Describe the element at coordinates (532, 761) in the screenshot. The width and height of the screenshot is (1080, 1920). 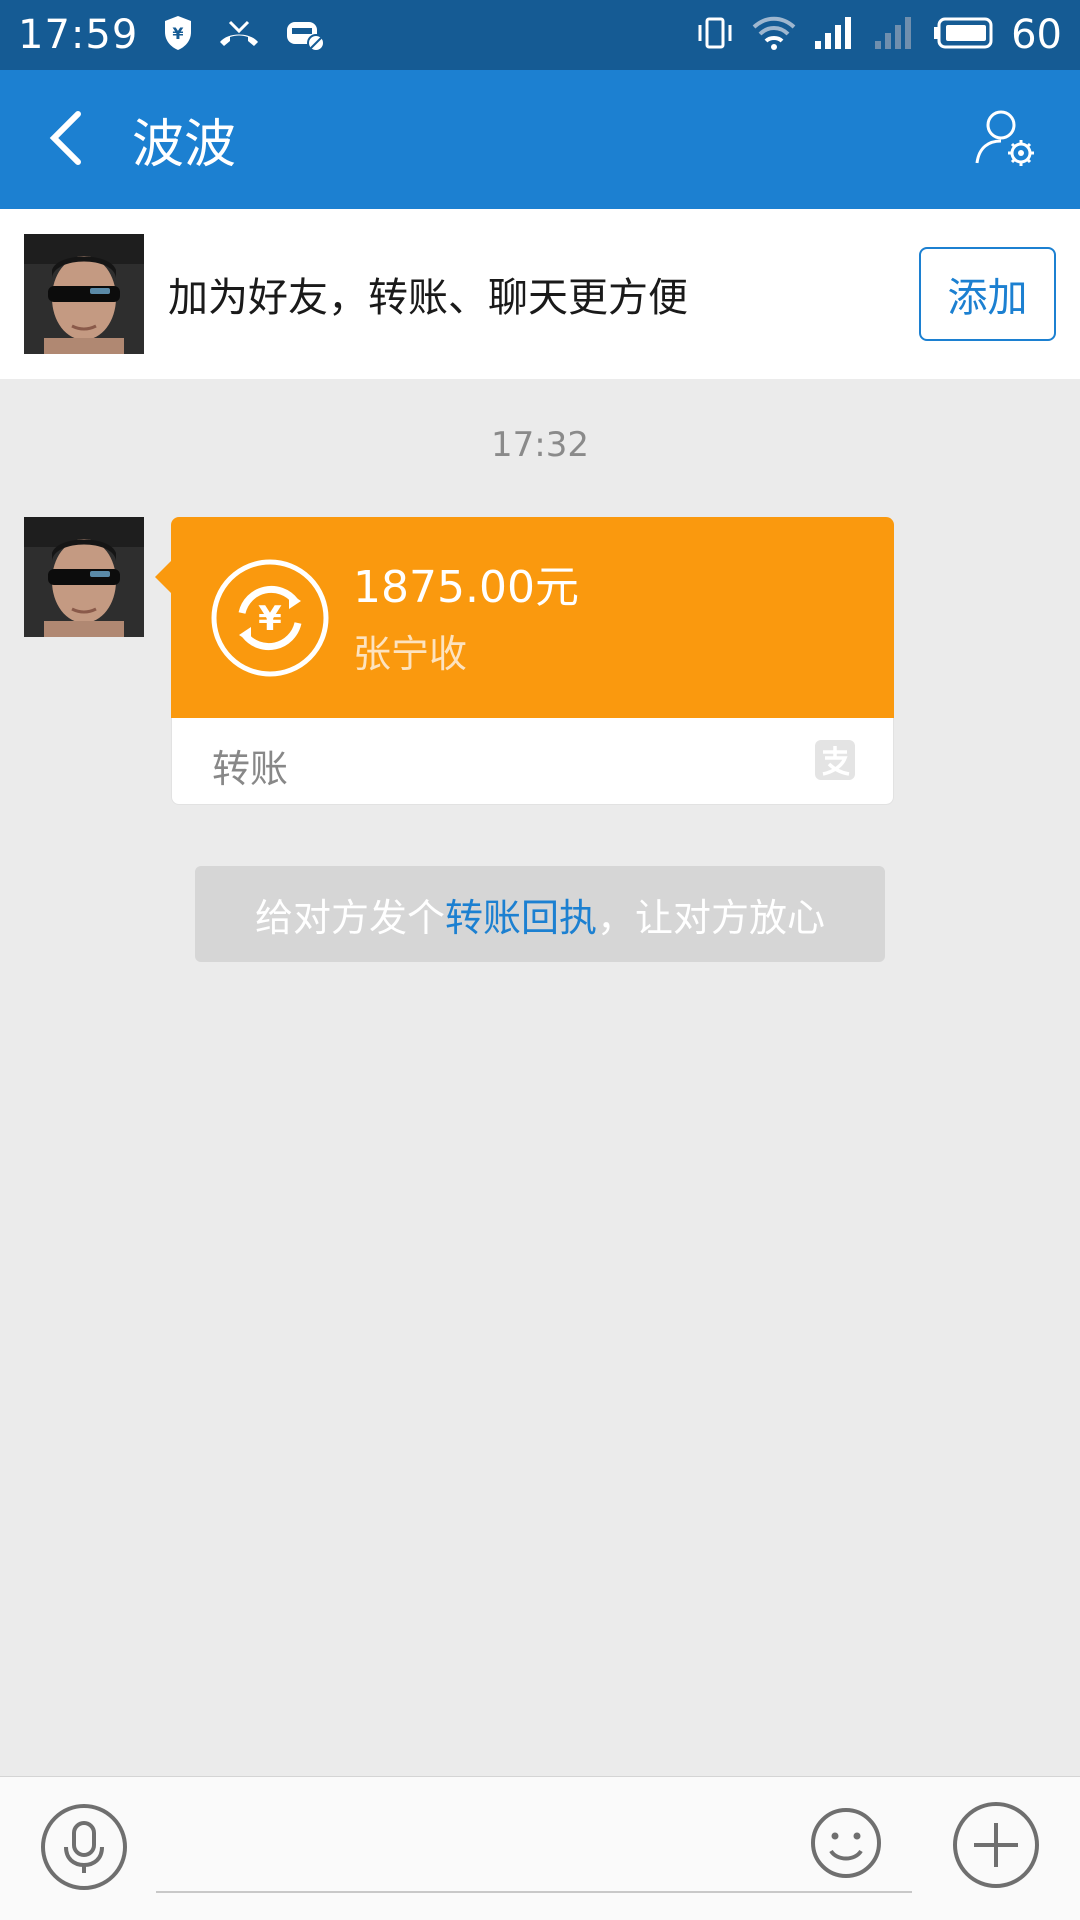
I see `transfer-card-footer: 转账` at that location.